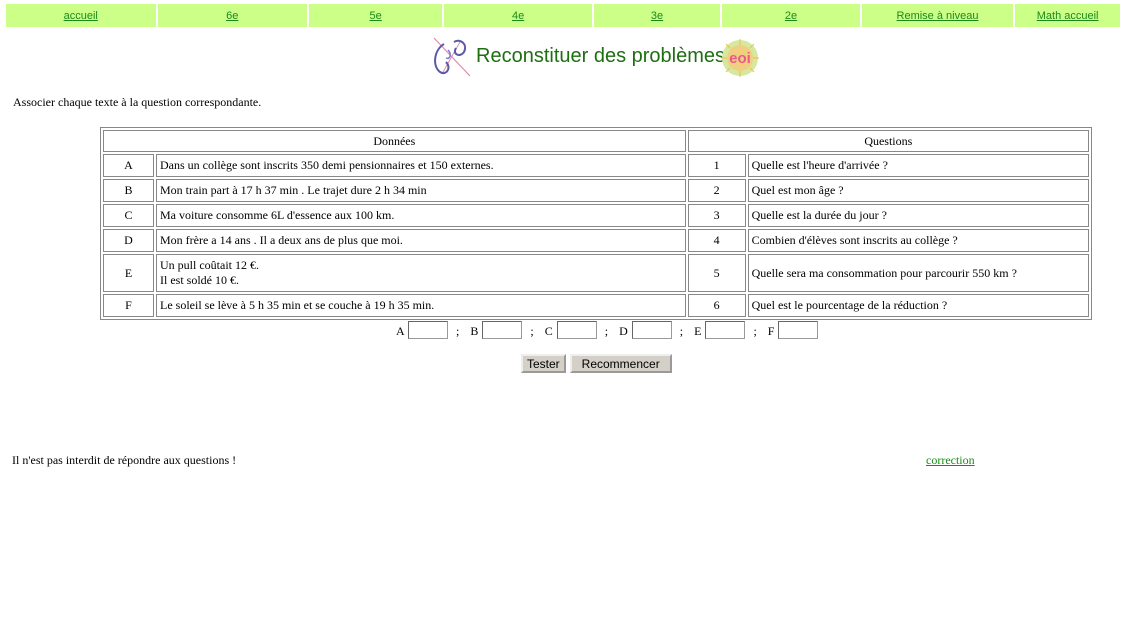 The image size is (1124, 626). I want to click on row-number: 4, so click(716, 240).